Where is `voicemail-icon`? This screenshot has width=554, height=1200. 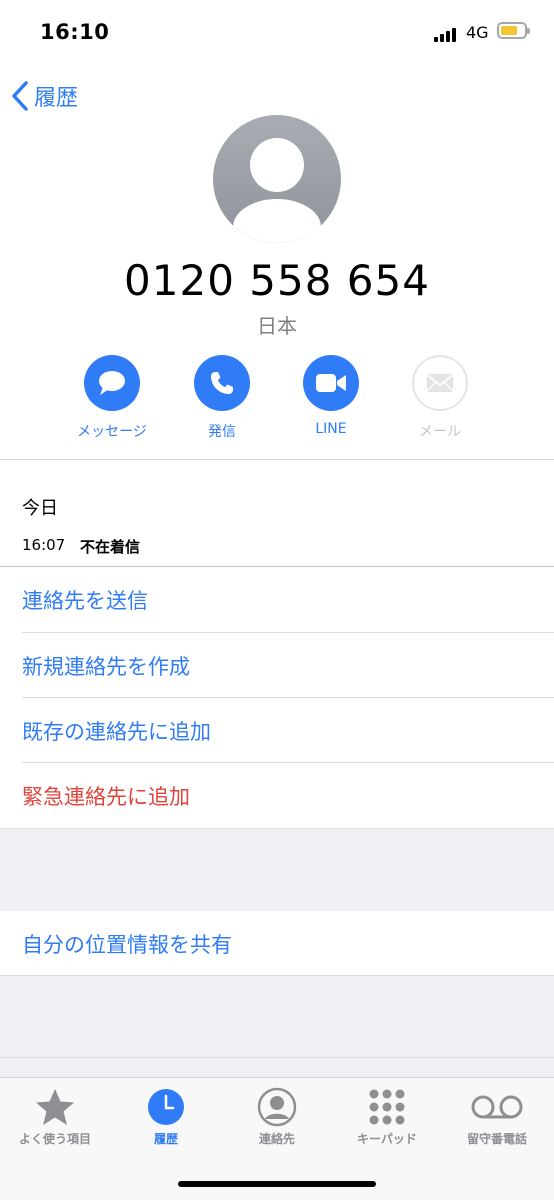 voicemail-icon is located at coordinates (497, 1107).